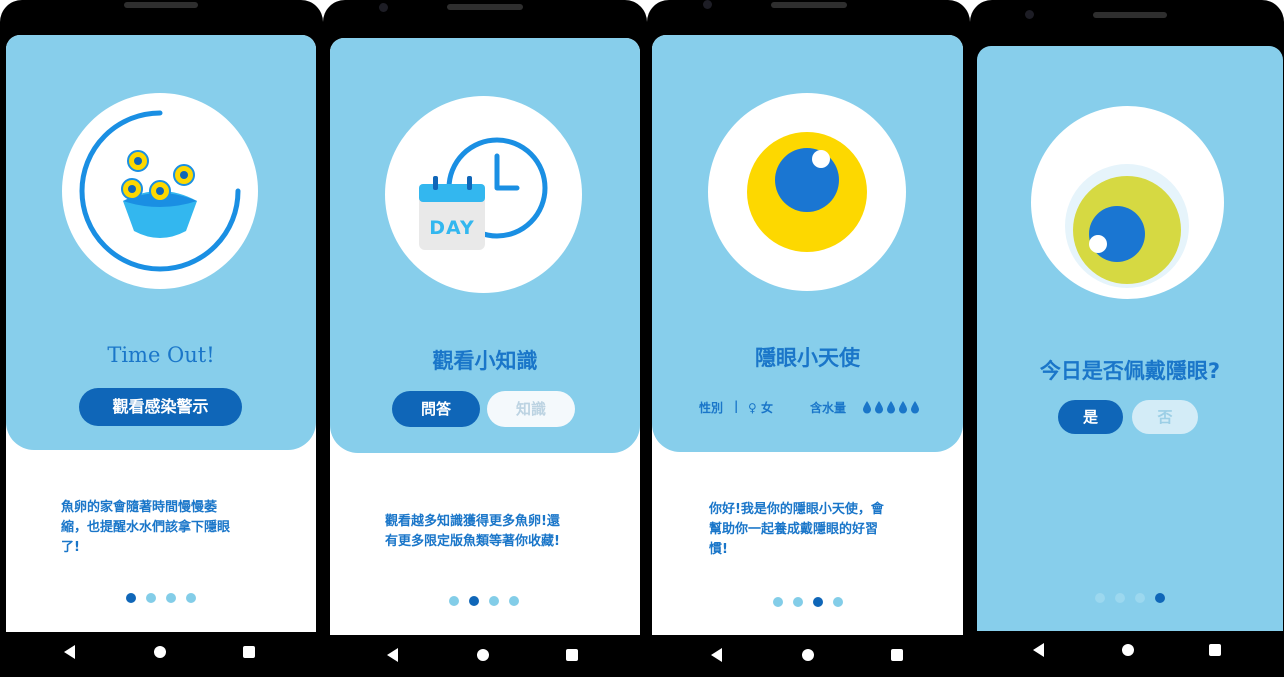  I want to click on description-line: 了!, so click(70, 547).